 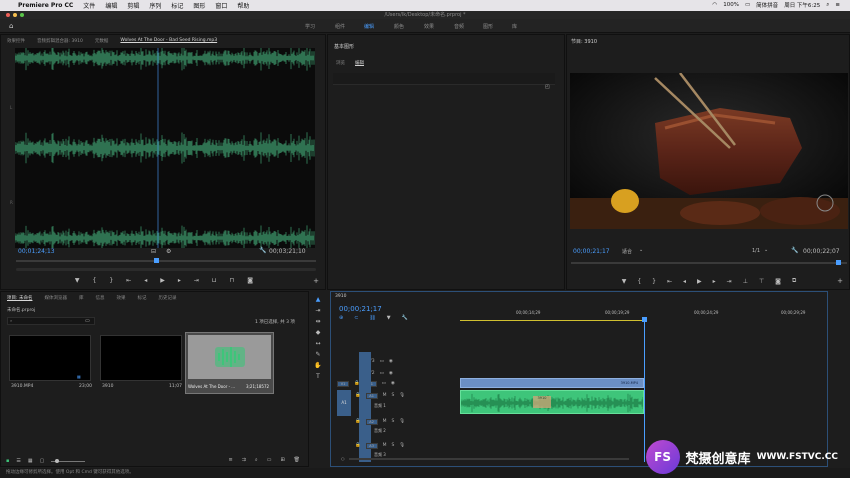 What do you see at coordinates (133, 5) in the screenshot?
I see `menu-clip: 剪辑` at bounding box center [133, 5].